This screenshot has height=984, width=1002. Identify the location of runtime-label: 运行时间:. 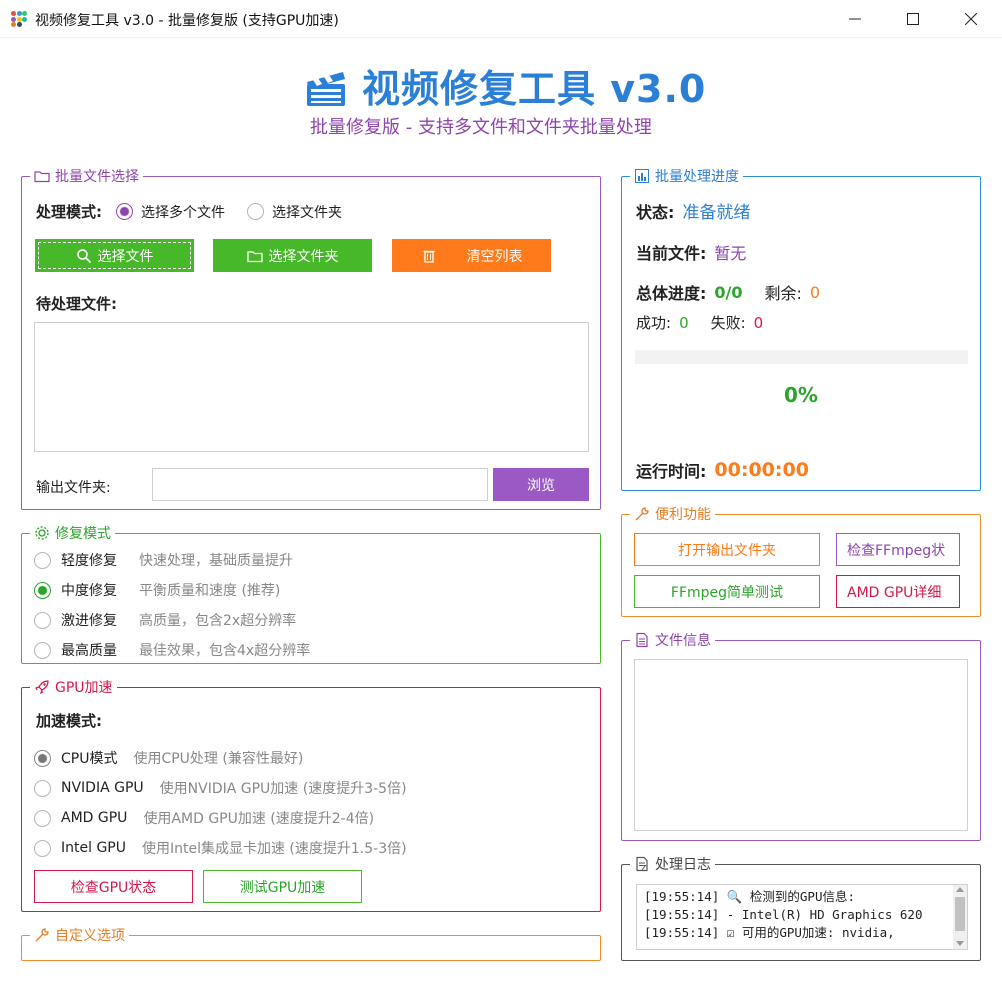
(671, 471).